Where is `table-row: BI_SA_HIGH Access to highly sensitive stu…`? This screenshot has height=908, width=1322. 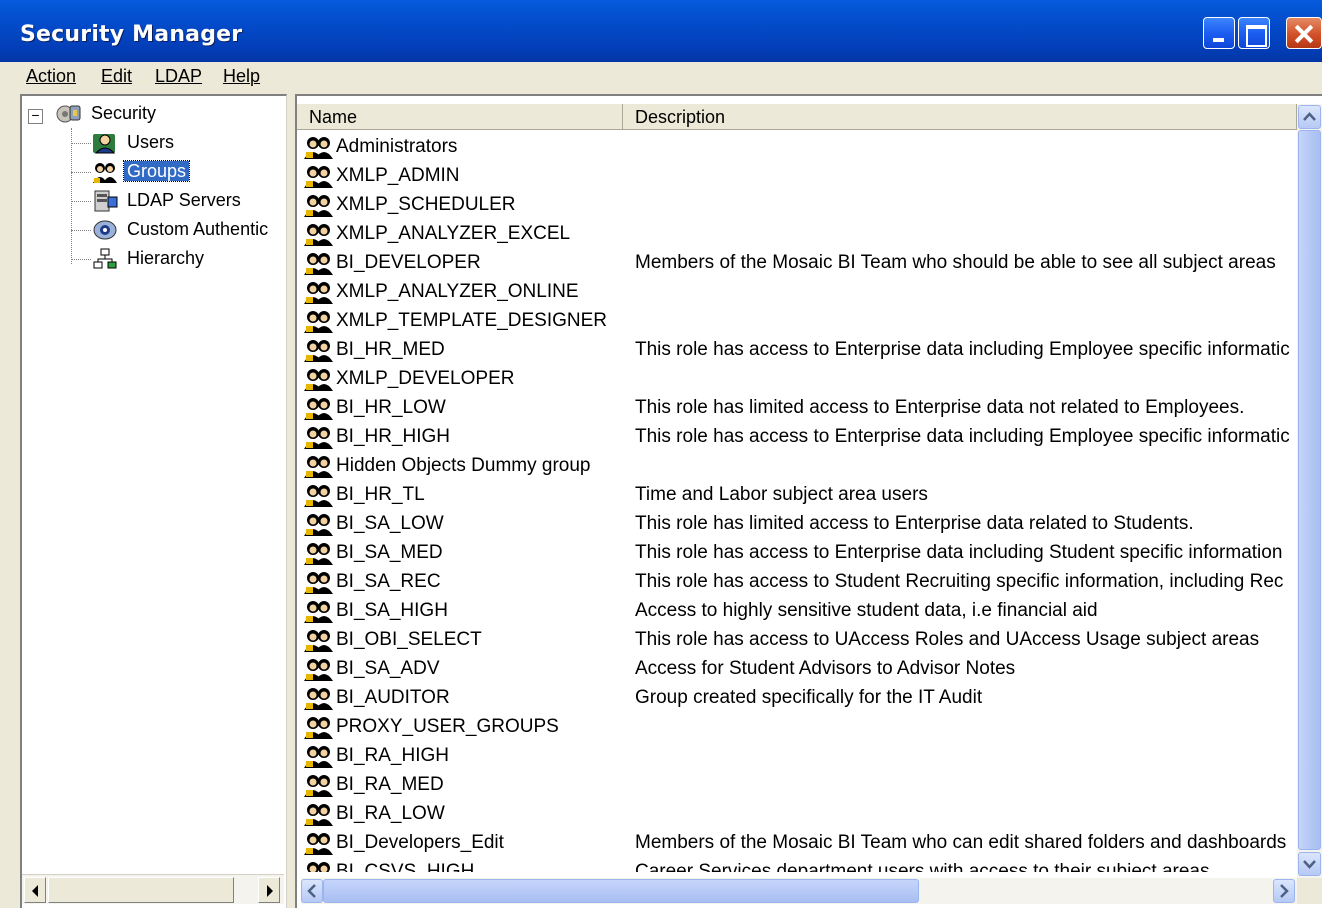
table-row: BI_SA_HIGH Access to highly sensitive stu… is located at coordinates (797, 610).